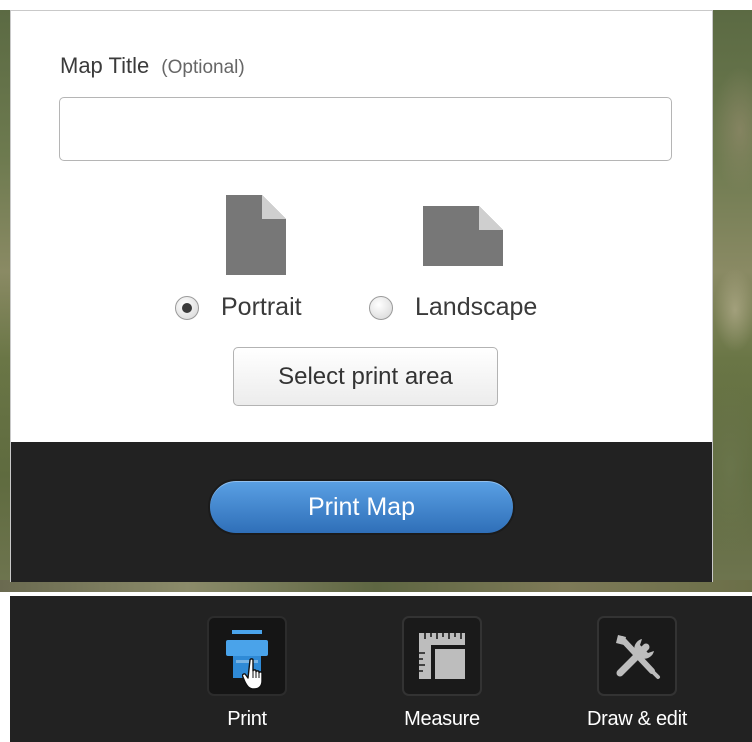 The image size is (752, 742). I want to click on draw-edit-tool-button, so click(637, 656).